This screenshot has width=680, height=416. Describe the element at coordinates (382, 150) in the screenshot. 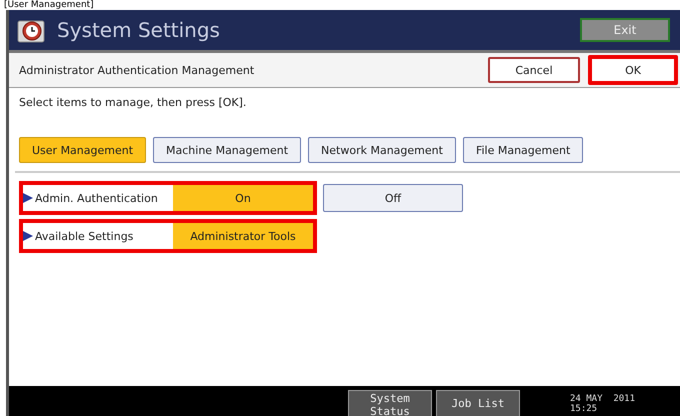

I see `tab: Network Management` at that location.